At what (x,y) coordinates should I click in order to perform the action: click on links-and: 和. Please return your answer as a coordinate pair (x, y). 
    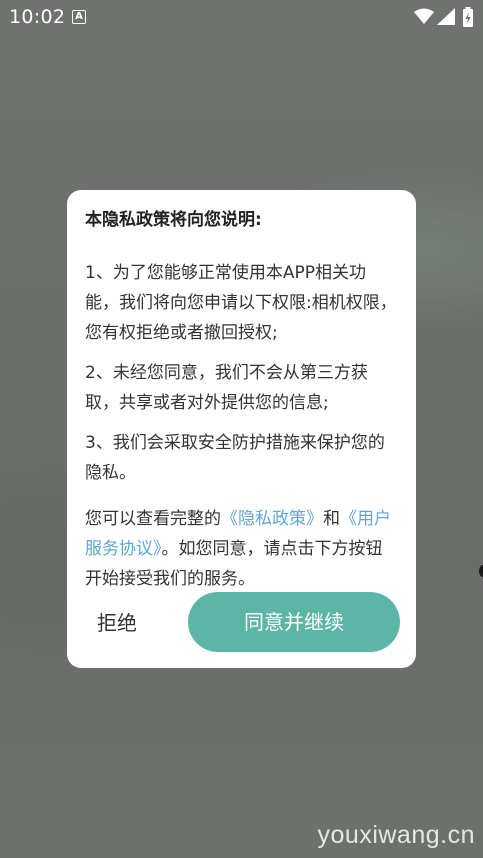
    Looking at the image, I should click on (331, 519).